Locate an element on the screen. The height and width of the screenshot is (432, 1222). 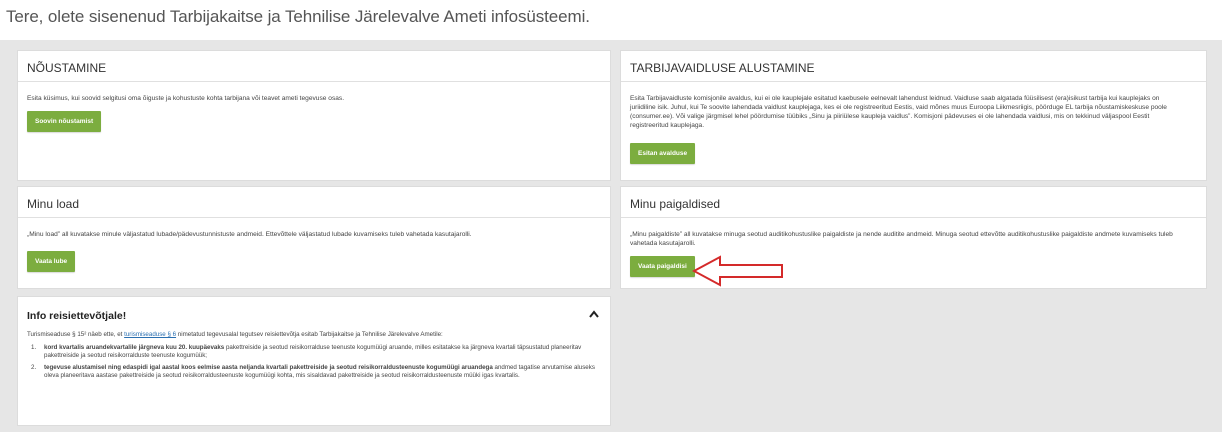
chevron-up-icon is located at coordinates (594, 314).